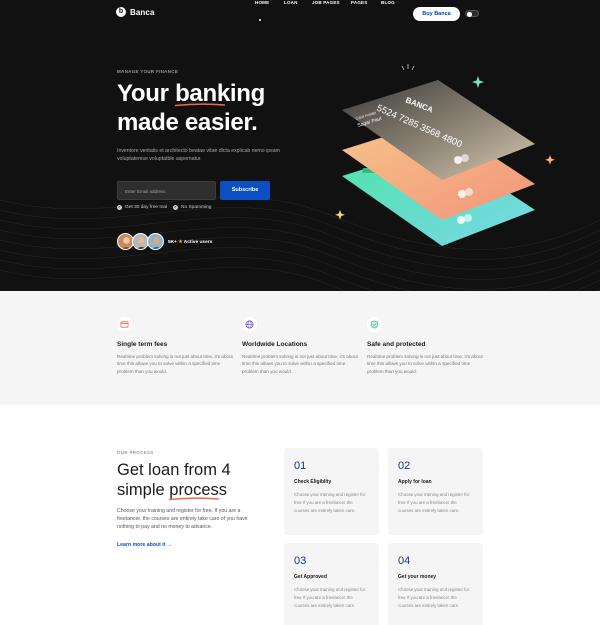  Describe the element at coordinates (404, 466) in the screenshot. I see `step-number: 02` at that location.